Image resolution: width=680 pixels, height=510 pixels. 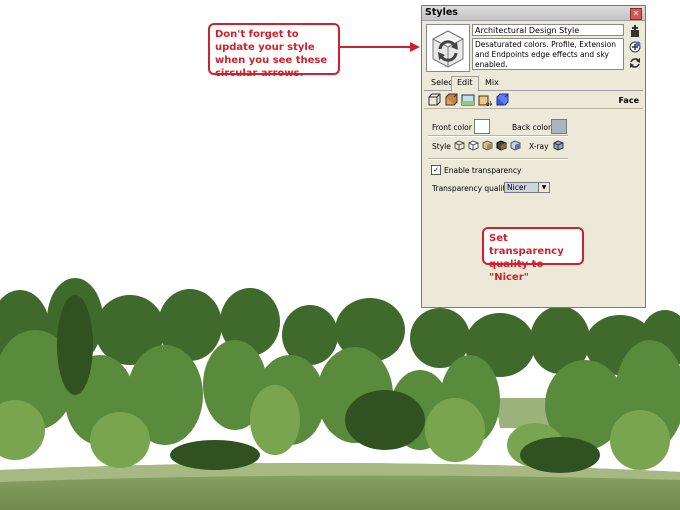 What do you see at coordinates (465, 84) in the screenshot?
I see `tab-edit: Edit` at bounding box center [465, 84].